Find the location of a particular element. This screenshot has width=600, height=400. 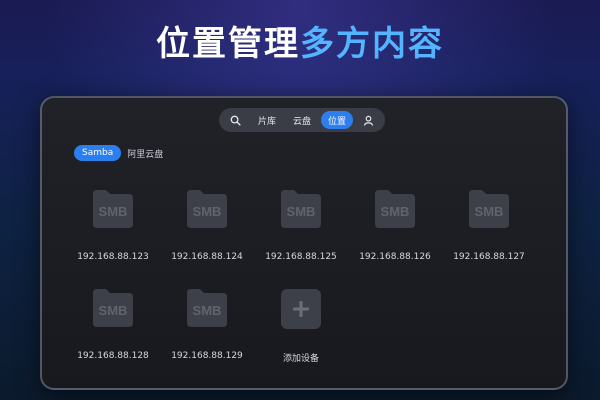

add-device-label: 添加设备 is located at coordinates (300, 359).